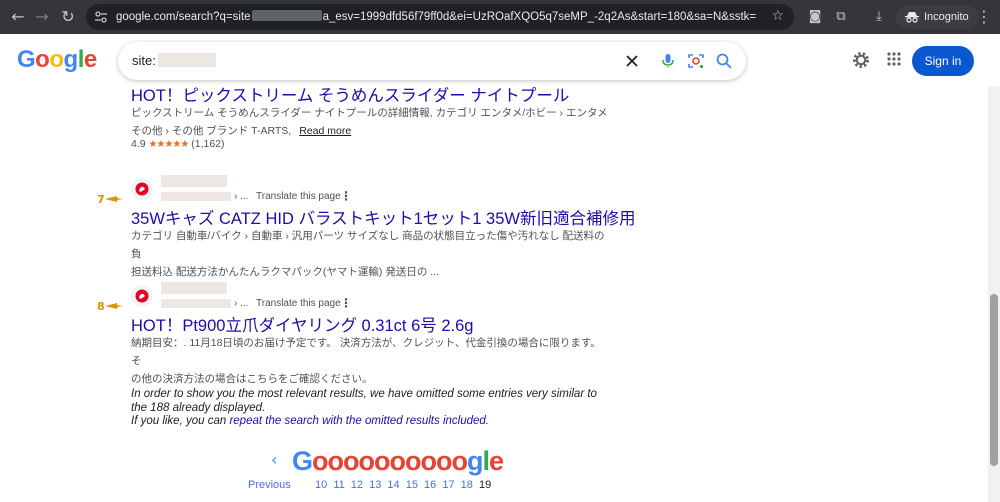 The image size is (1000, 502). What do you see at coordinates (815, 17) in the screenshot?
I see `camera-icon: ◙` at bounding box center [815, 17].